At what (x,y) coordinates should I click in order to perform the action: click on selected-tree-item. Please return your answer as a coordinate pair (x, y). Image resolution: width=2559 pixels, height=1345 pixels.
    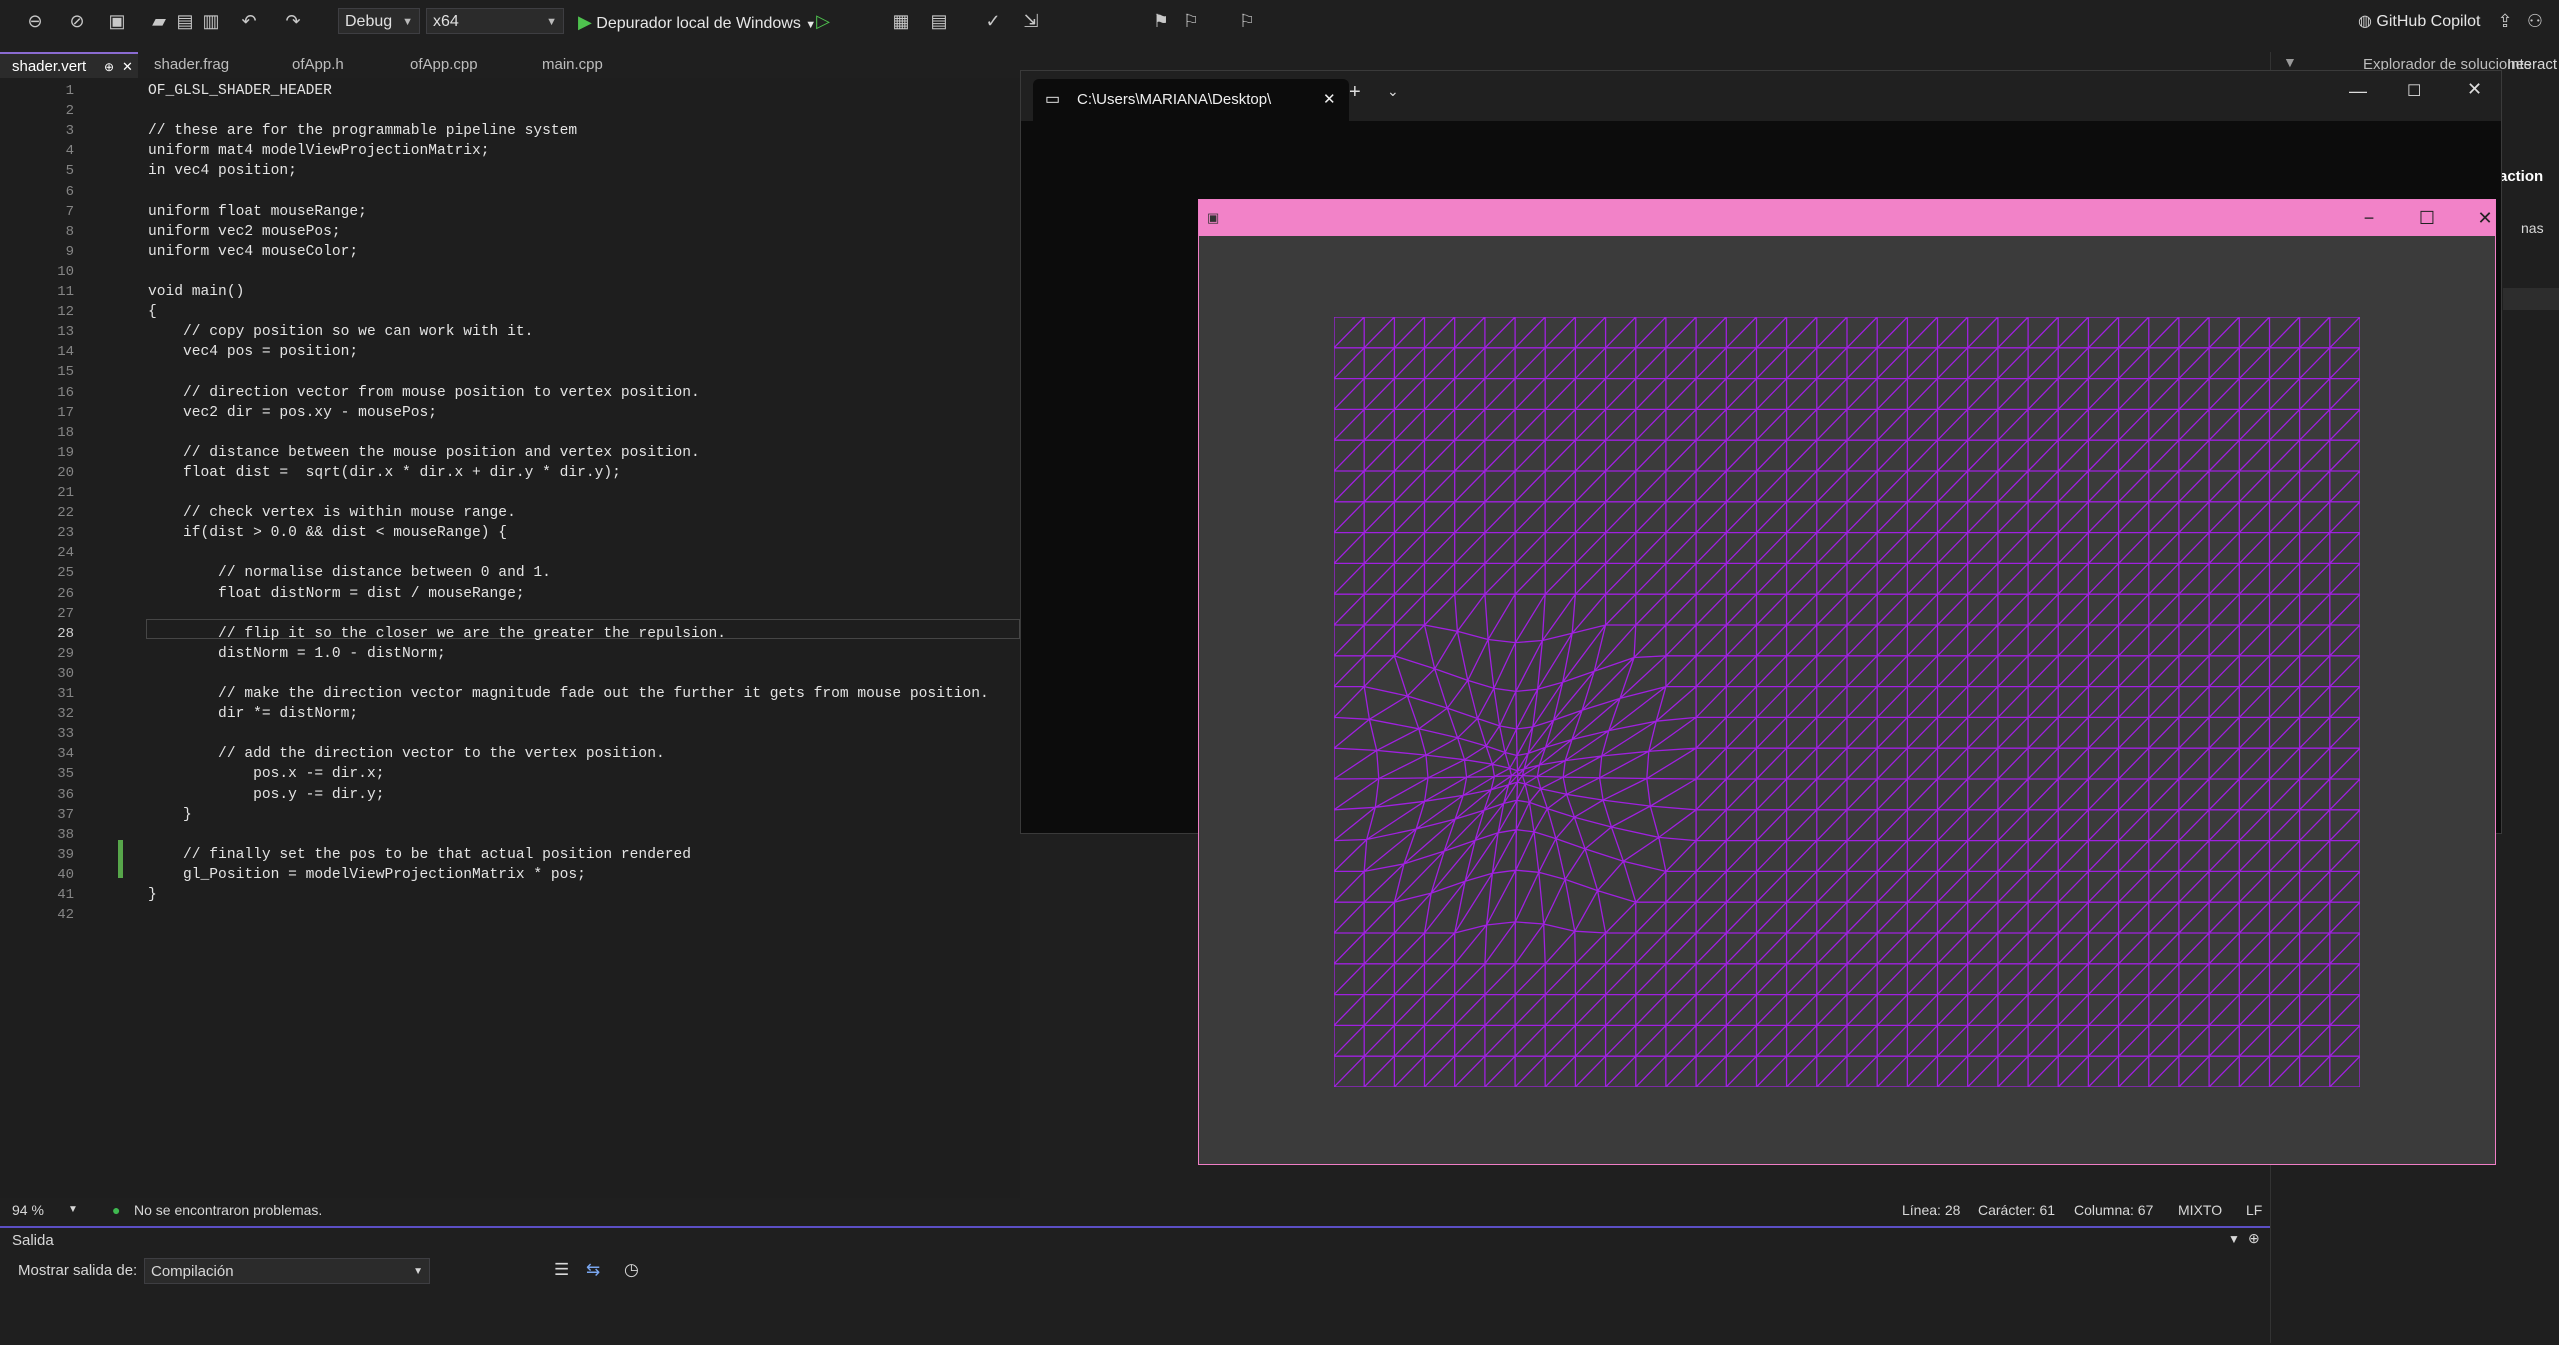
    Looking at the image, I should click on (2531, 299).